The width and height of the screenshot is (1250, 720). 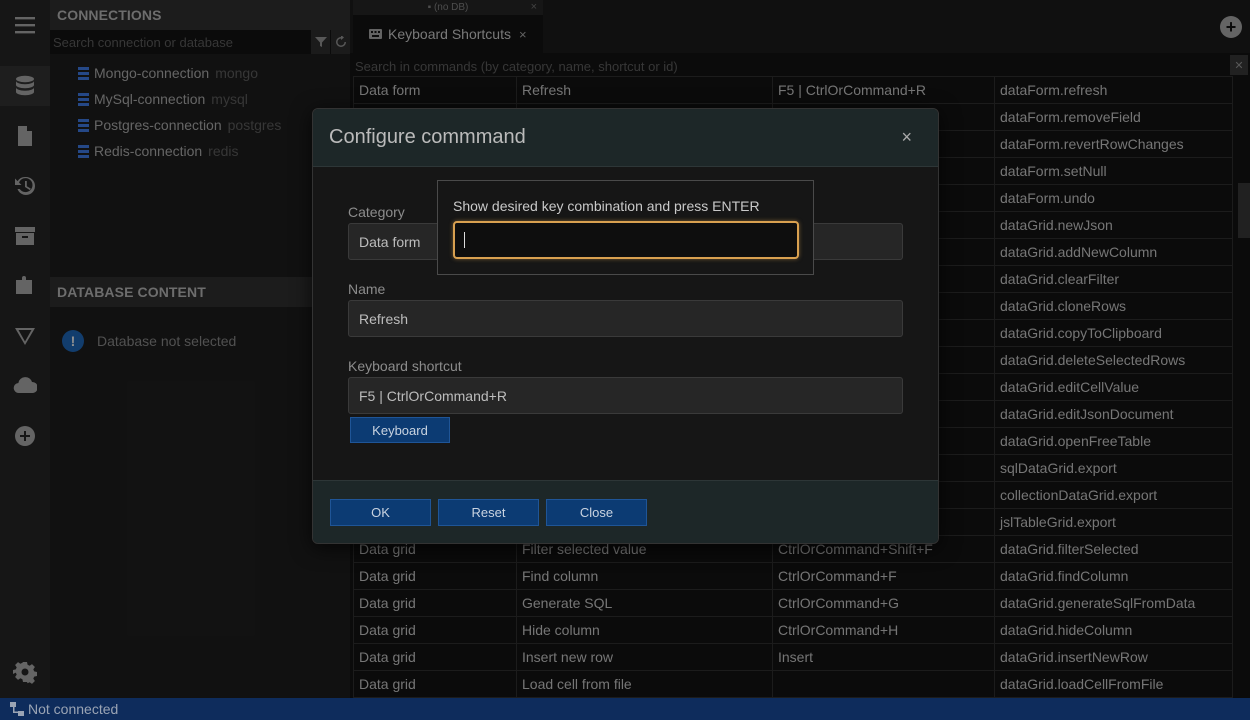 What do you see at coordinates (464, 240) in the screenshot?
I see `text-caret` at bounding box center [464, 240].